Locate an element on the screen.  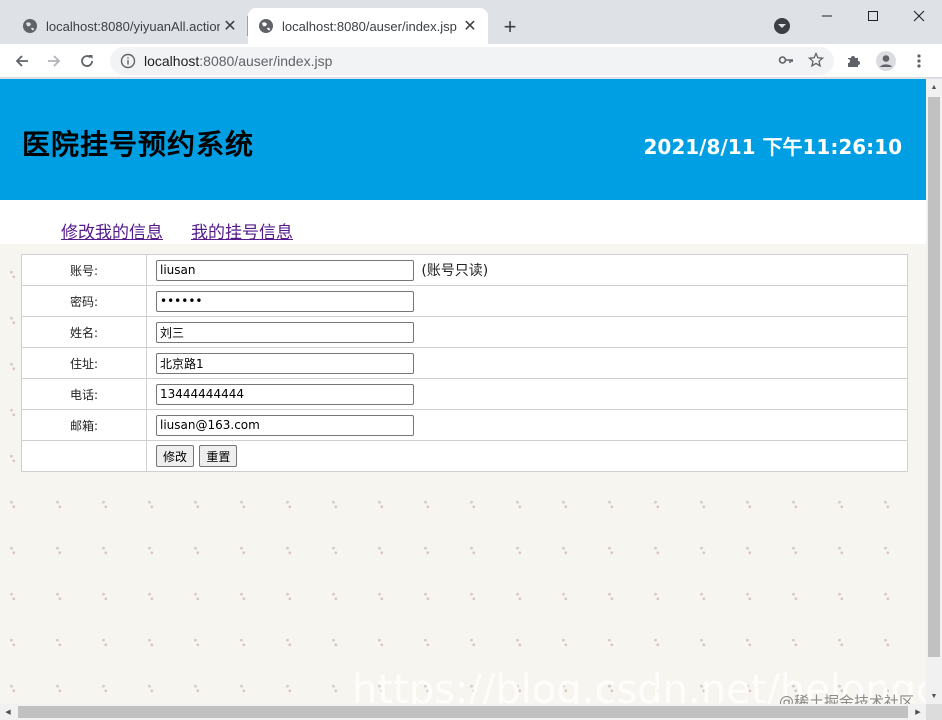
horizontal-scrollbar: ◀ ▶ is located at coordinates (463, 712).